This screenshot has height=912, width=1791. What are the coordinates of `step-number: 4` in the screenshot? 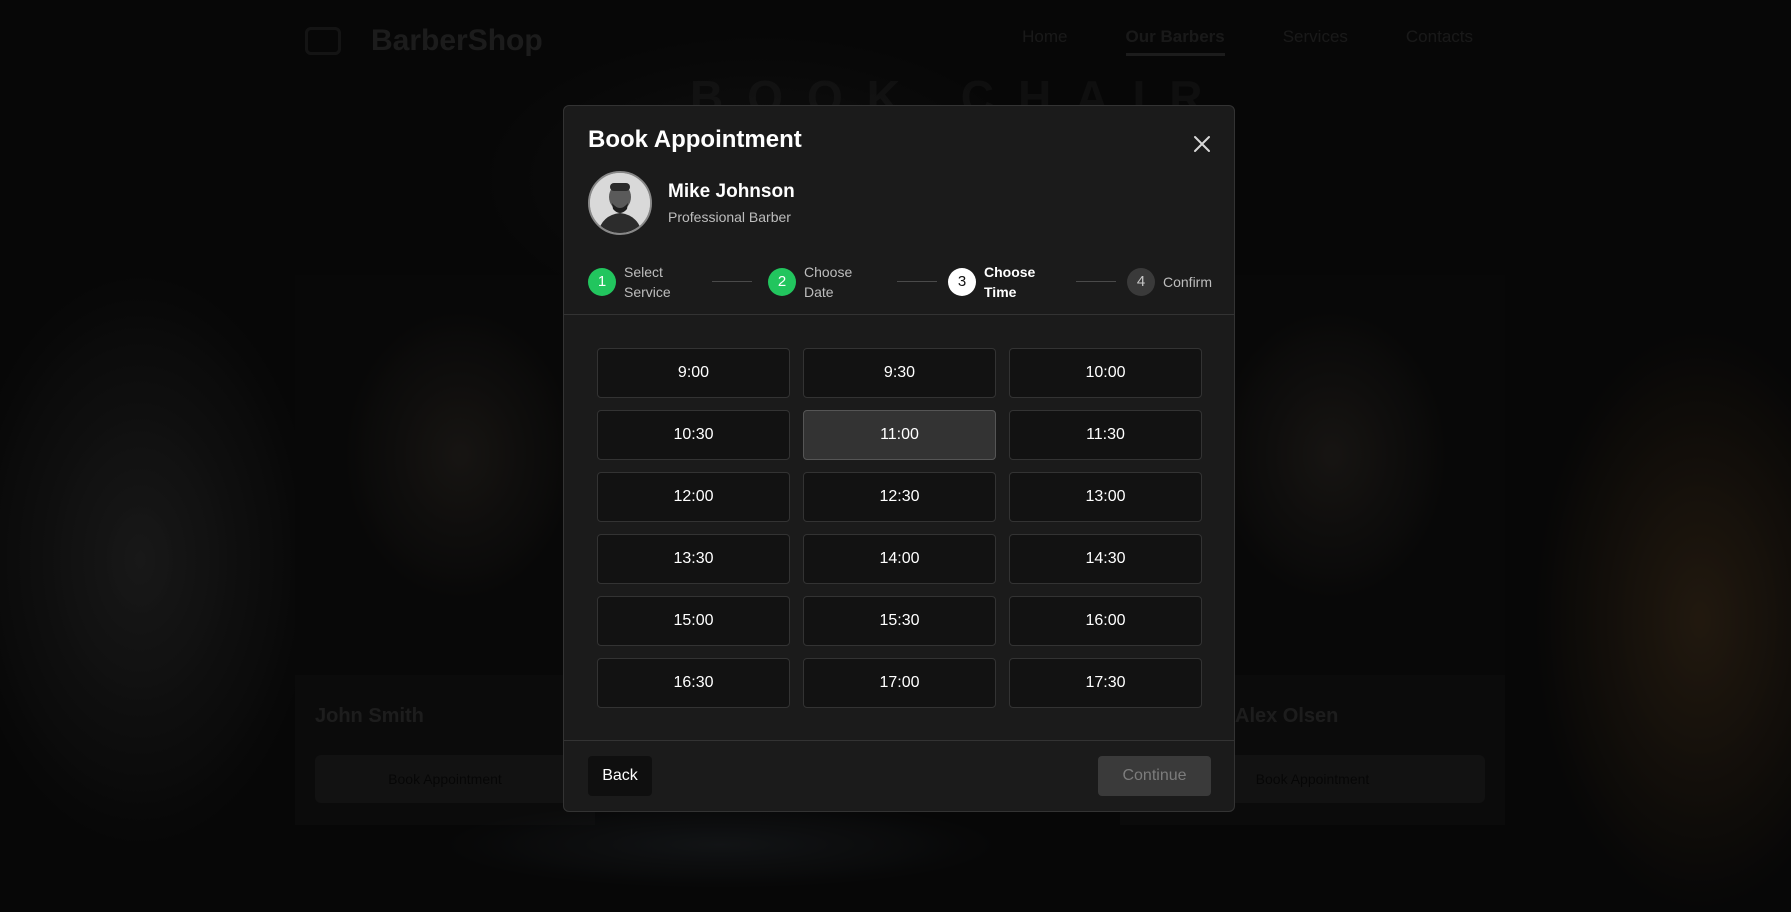 It's located at (1141, 281).